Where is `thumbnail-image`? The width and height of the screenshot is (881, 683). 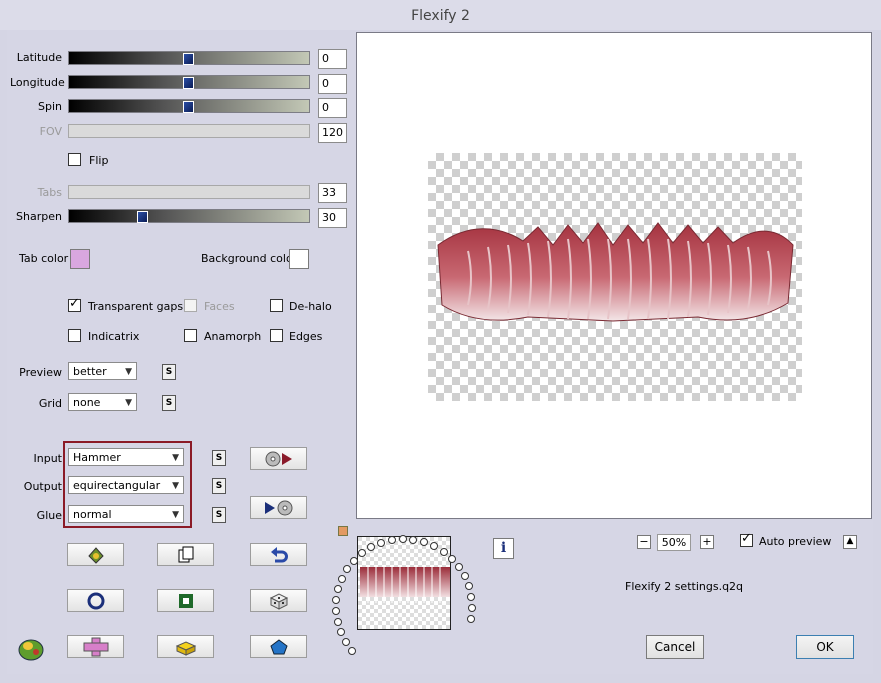 thumbnail-image is located at coordinates (404, 583).